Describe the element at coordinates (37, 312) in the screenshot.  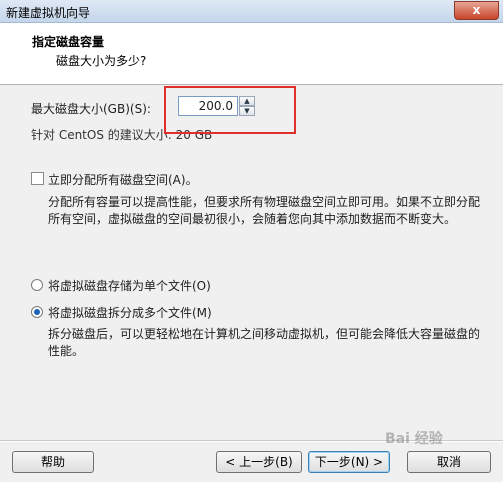
I see `split-files-radio` at that location.